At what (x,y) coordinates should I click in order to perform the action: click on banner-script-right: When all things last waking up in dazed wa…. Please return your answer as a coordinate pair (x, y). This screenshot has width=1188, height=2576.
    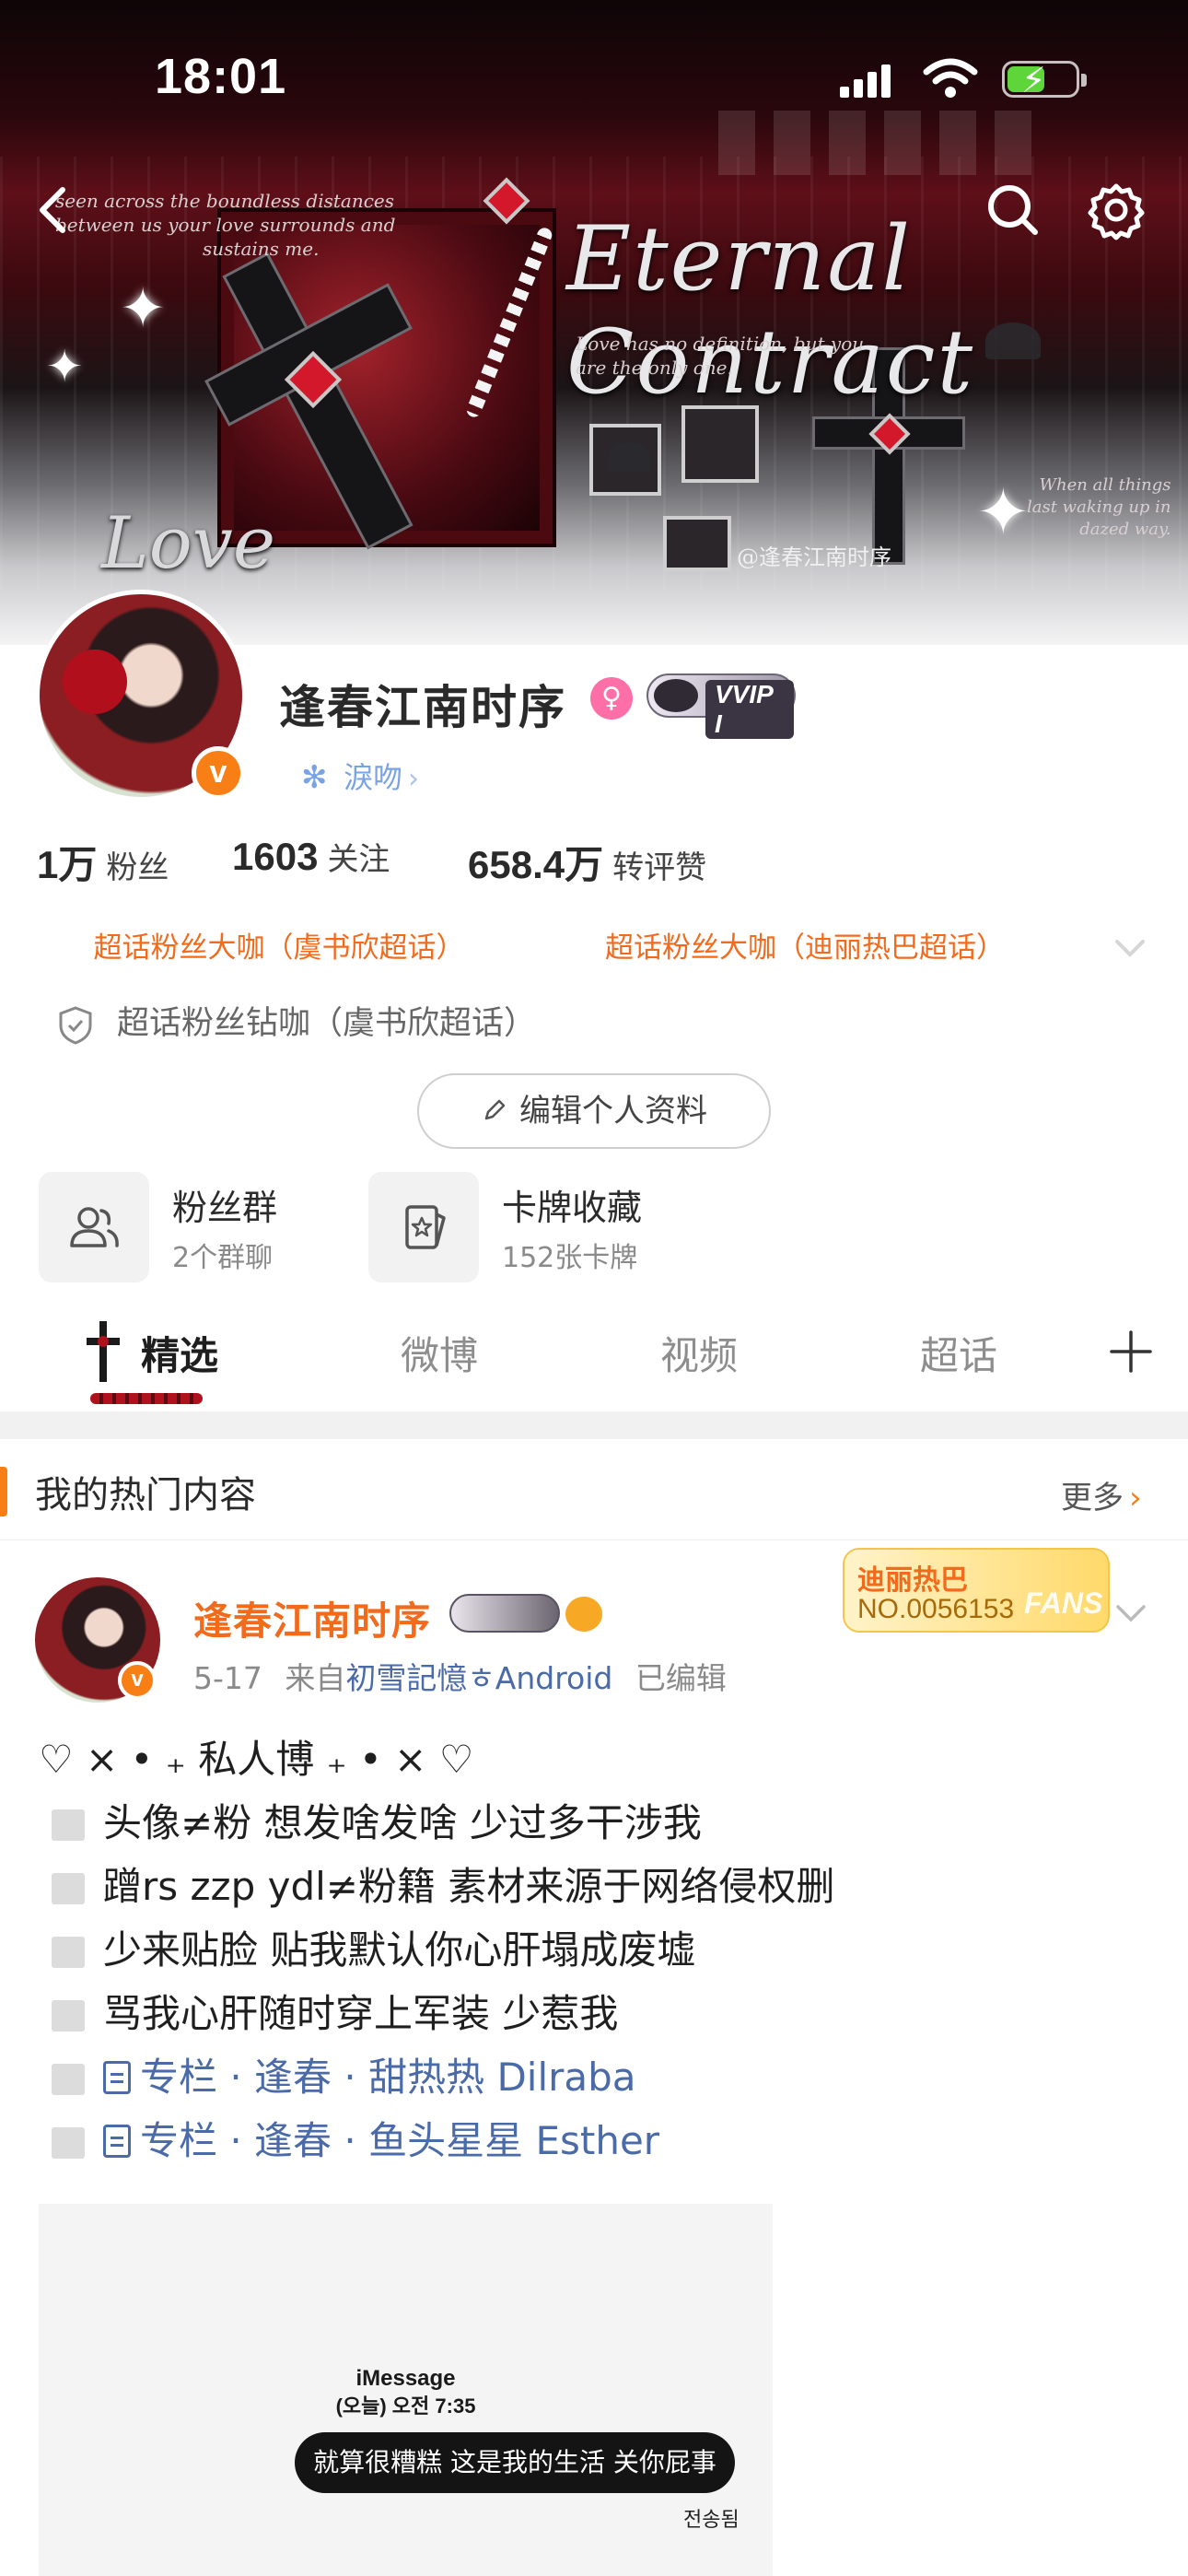
    Looking at the image, I should click on (1099, 507).